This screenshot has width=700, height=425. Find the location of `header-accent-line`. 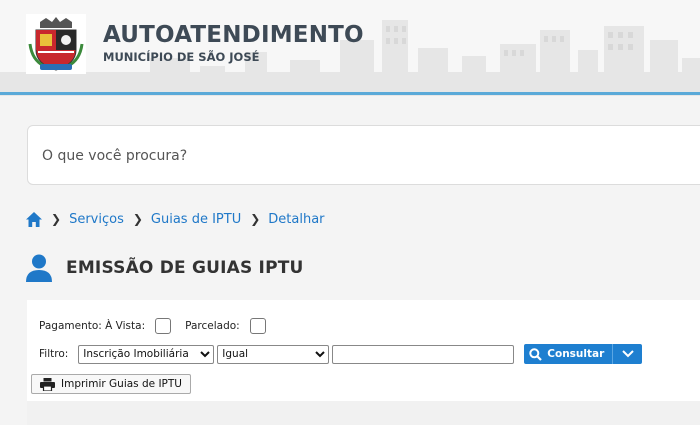

header-accent-line is located at coordinates (350, 93).